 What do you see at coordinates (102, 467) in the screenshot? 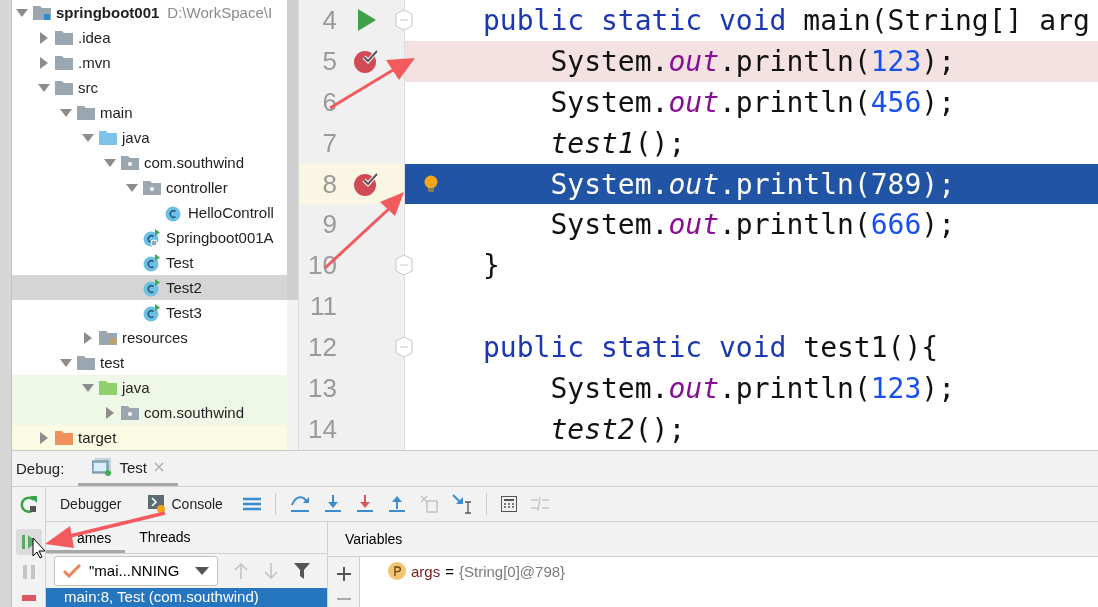
I see `console-window-icon` at bounding box center [102, 467].